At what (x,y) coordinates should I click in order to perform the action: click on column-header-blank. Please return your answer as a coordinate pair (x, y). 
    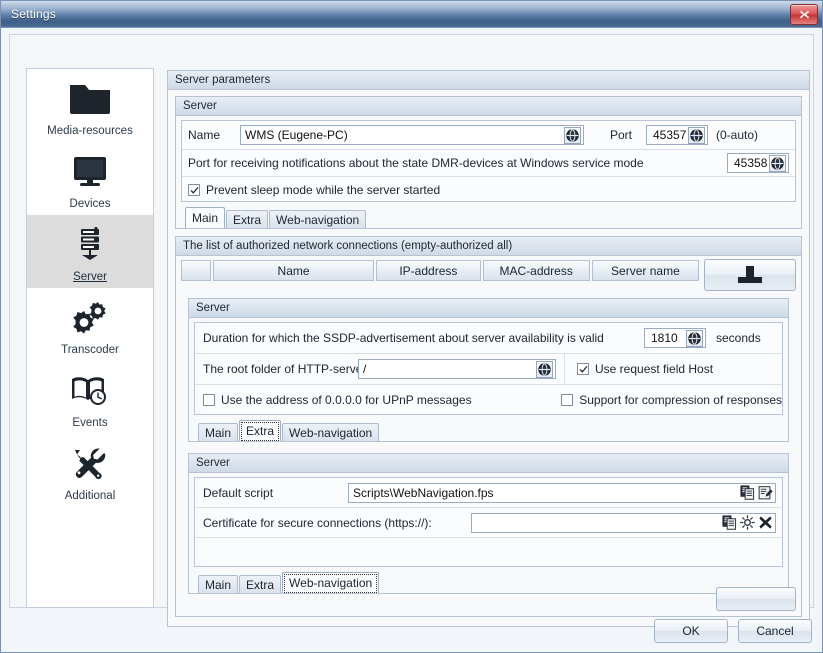
    Looking at the image, I should click on (196, 270).